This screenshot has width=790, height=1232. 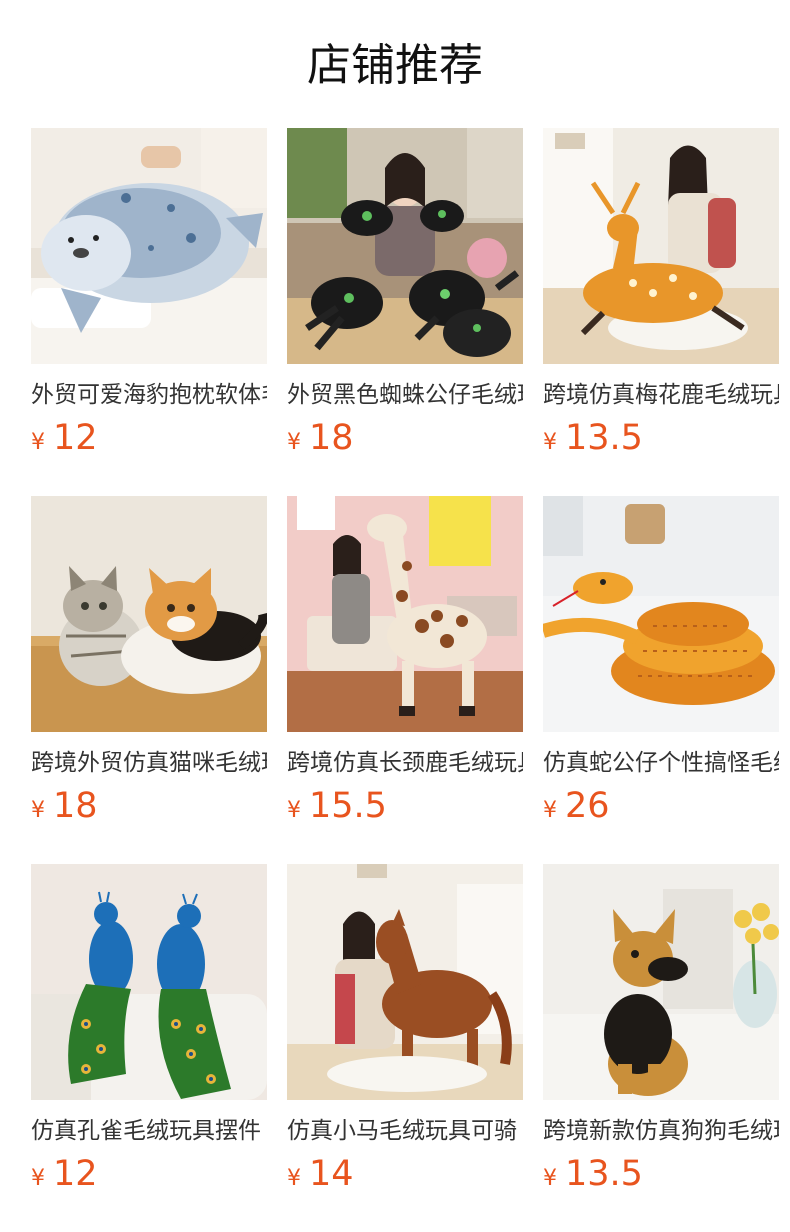 What do you see at coordinates (405, 763) in the screenshot?
I see `product-name: 跨境仿真长颈鹿毛绒玩具` at bounding box center [405, 763].